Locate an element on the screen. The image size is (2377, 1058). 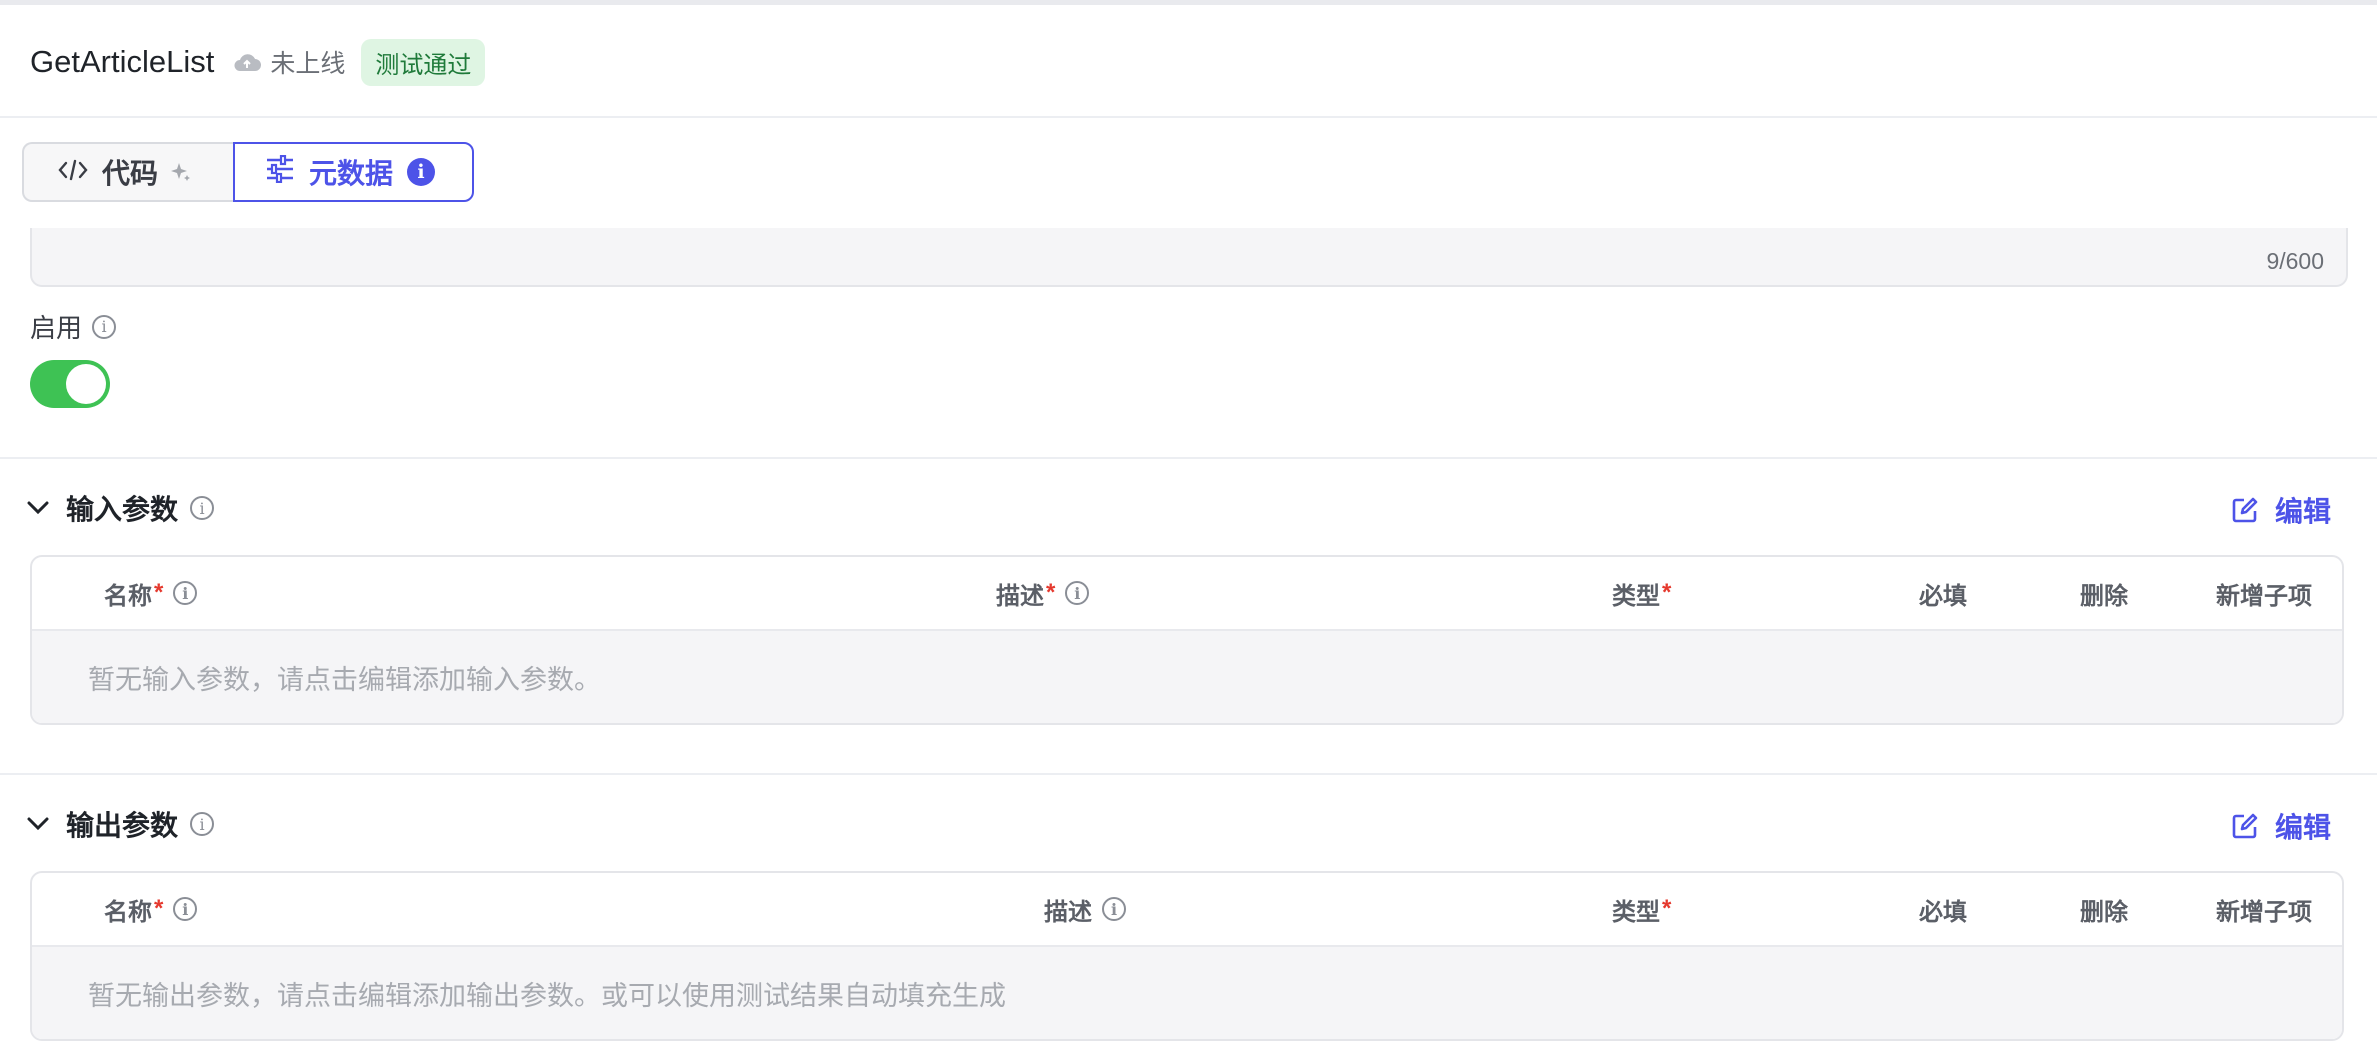
enable-toggle is located at coordinates (70, 384).